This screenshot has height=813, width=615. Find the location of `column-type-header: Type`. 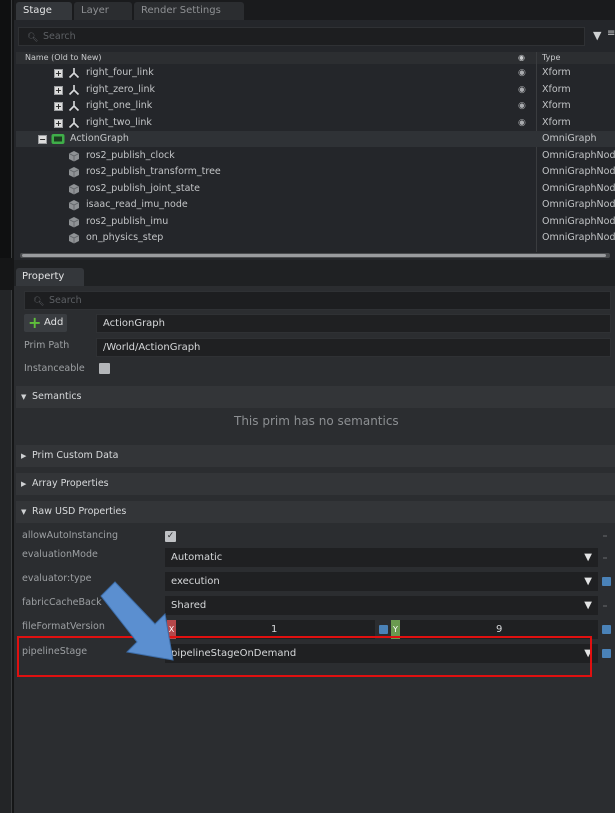

column-type-header: Type is located at coordinates (551, 58).